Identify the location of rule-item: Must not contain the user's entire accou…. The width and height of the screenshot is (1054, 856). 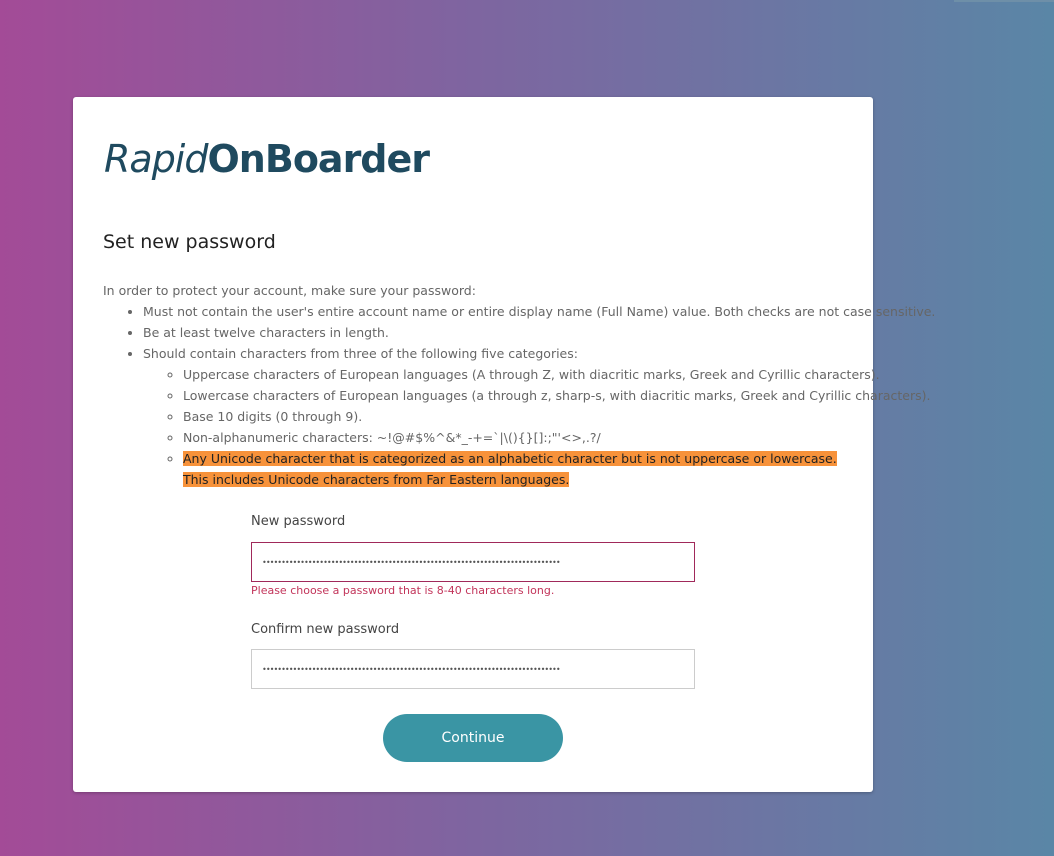
(539, 311).